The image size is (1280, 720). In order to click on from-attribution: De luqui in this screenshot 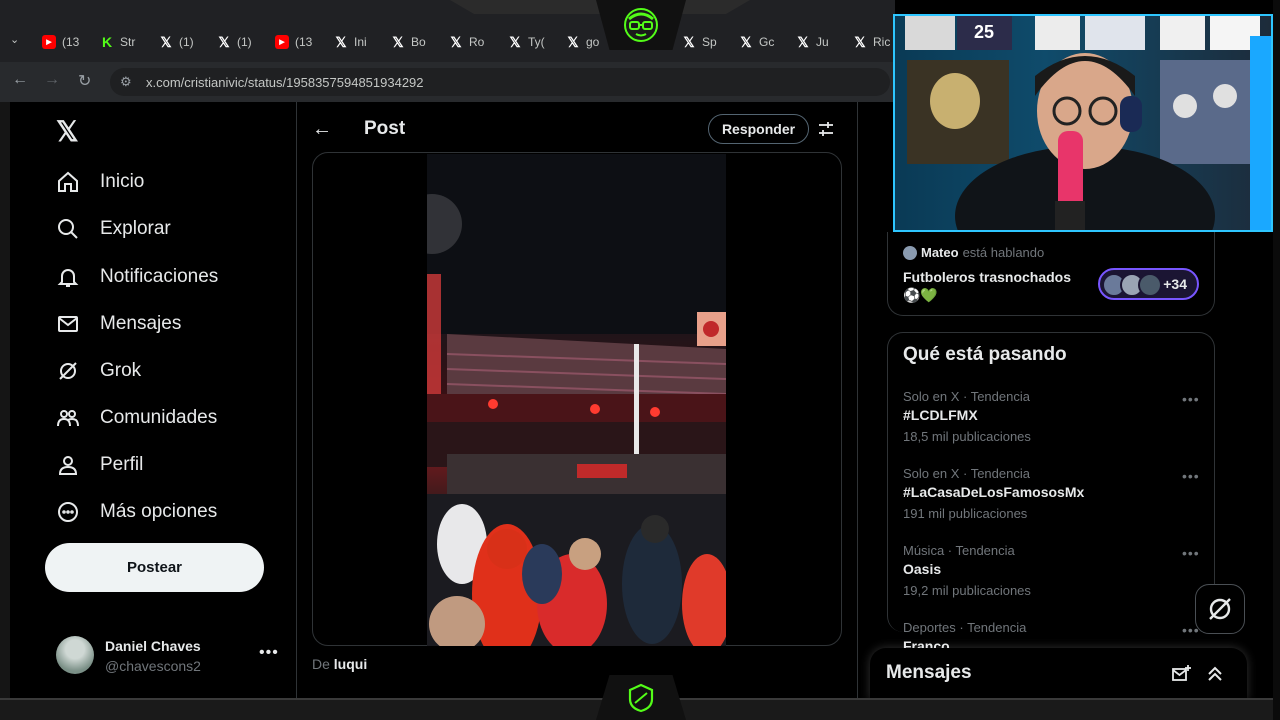, I will do `click(339, 664)`.